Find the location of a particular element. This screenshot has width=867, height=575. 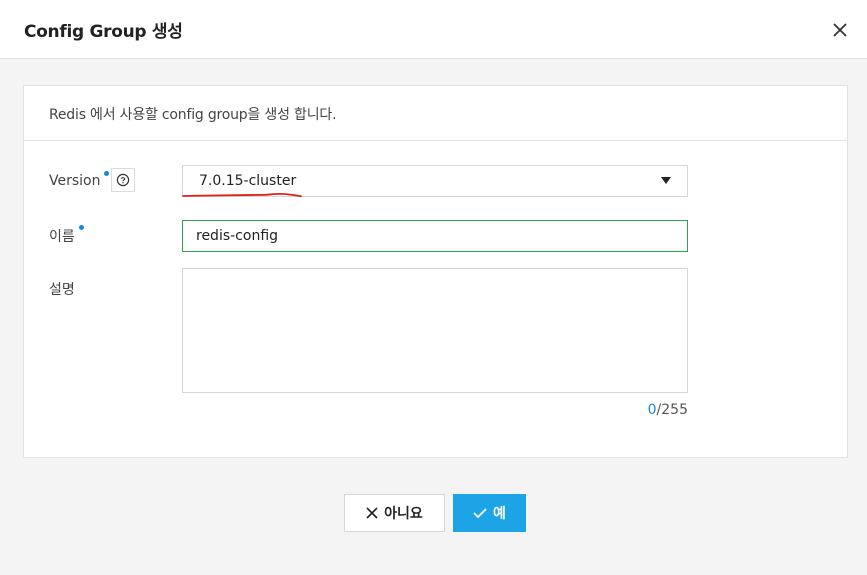

close-icon is located at coordinates (840, 30).